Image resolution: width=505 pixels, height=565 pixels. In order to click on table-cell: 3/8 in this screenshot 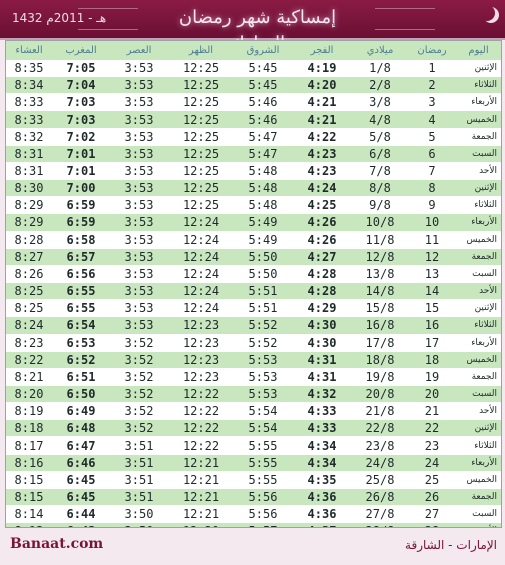, I will do `click(380, 102)`.